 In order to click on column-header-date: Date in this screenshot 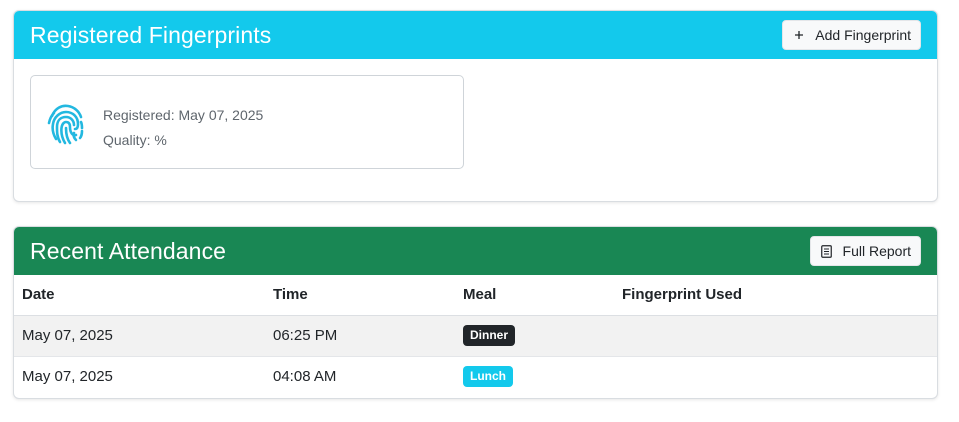, I will do `click(139, 295)`.